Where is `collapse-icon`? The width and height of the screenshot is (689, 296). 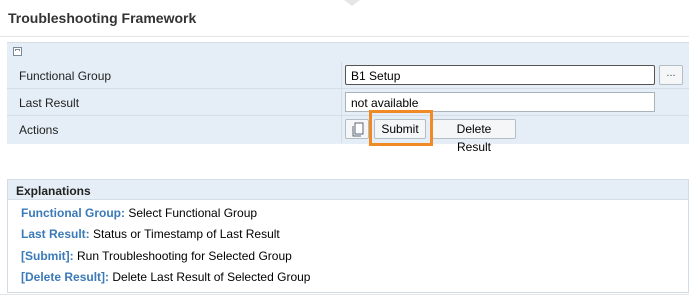 collapse-icon is located at coordinates (17, 51).